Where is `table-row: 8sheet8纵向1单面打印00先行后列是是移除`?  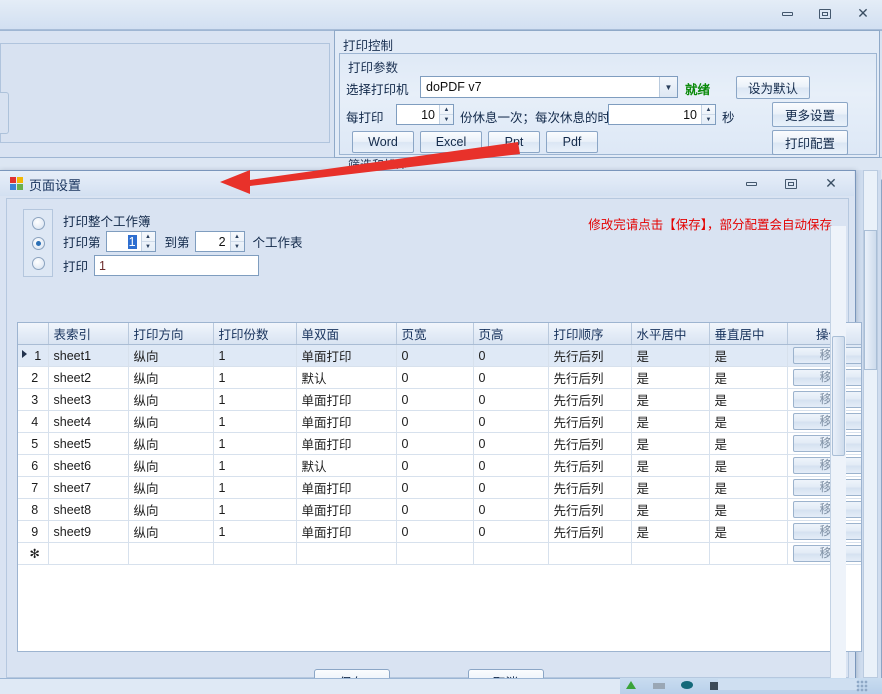 table-row: 8sheet8纵向1单面打印00先行后列是是移除 is located at coordinates (439, 509).